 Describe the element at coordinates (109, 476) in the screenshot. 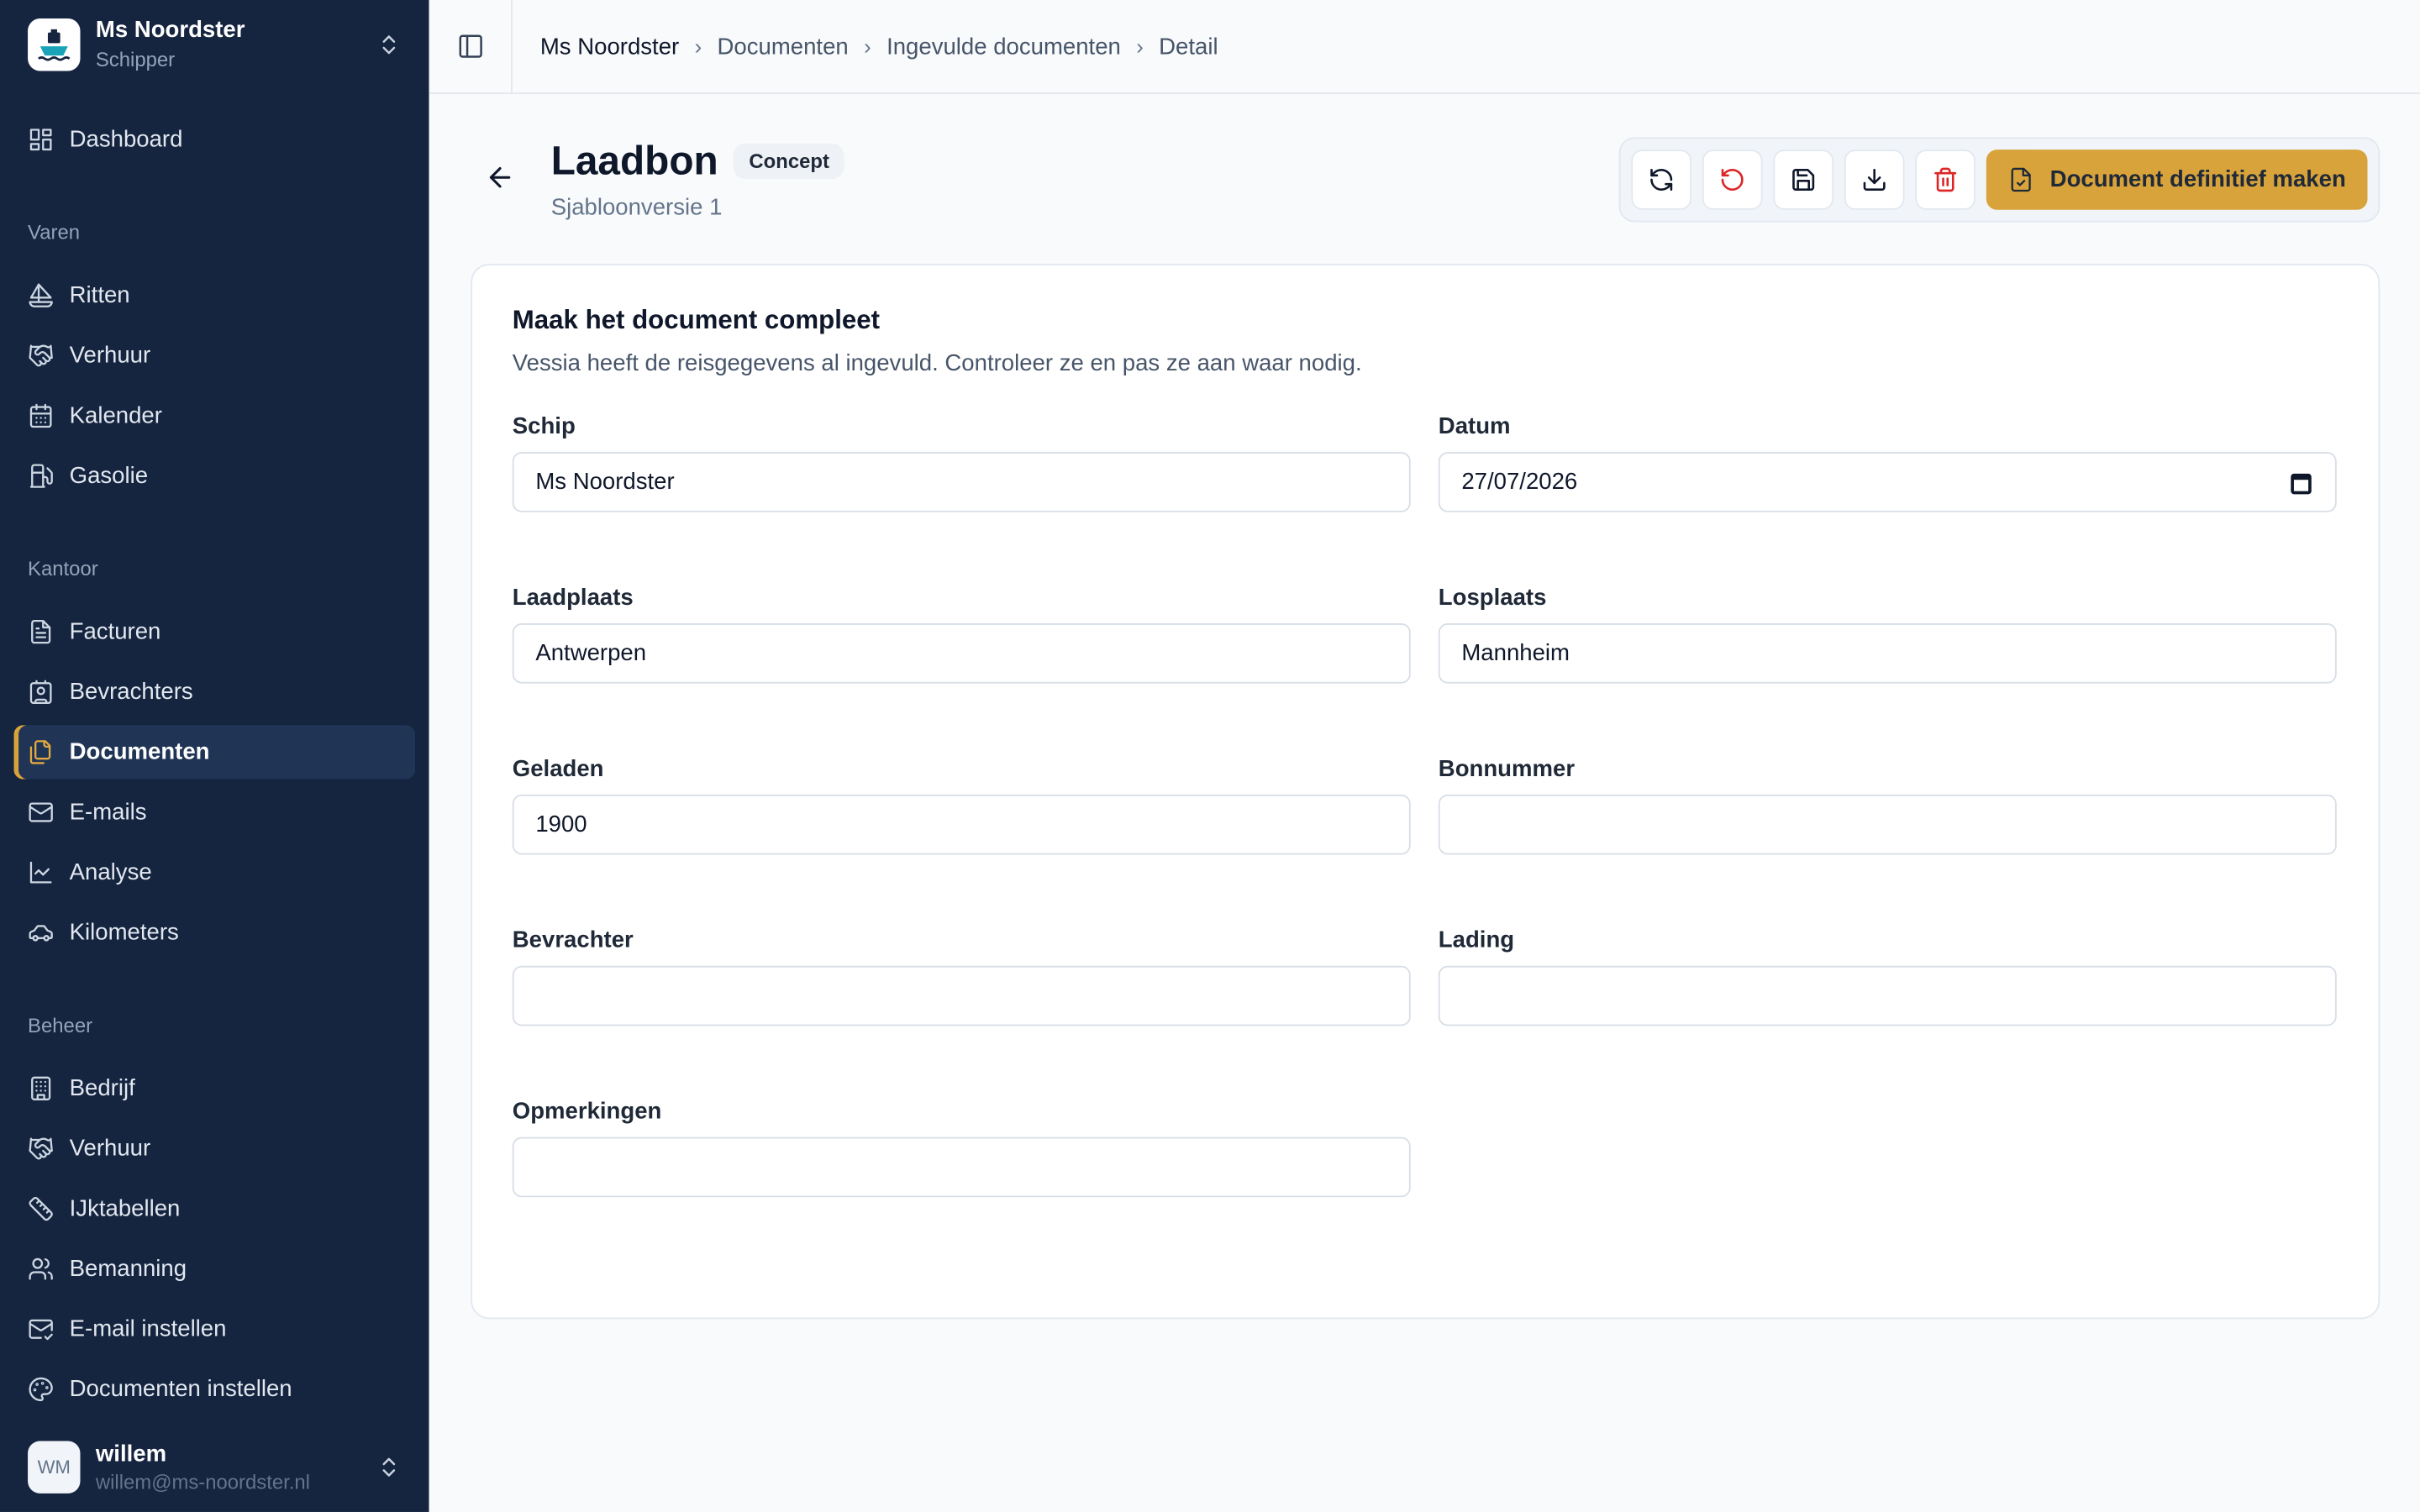

I see `sidebar-item-label: Gasolie` at that location.